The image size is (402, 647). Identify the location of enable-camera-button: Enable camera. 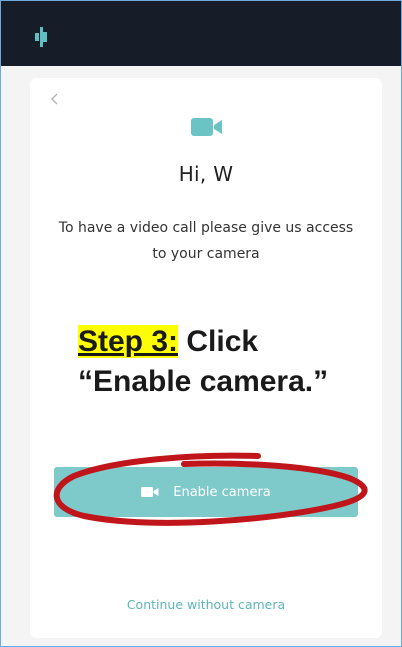
(206, 492).